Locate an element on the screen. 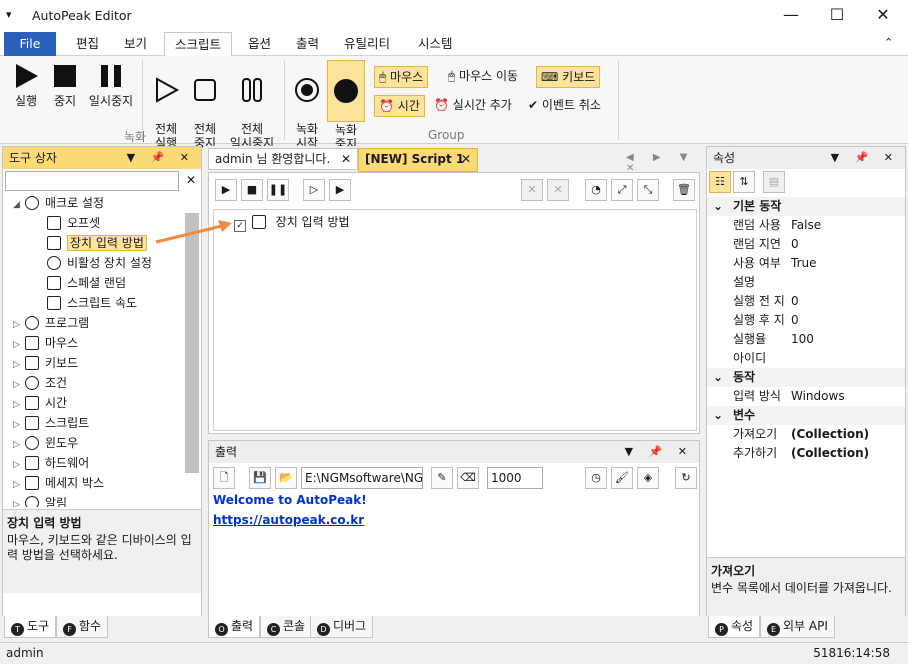  categorized-icon: ☷ is located at coordinates (720, 182).